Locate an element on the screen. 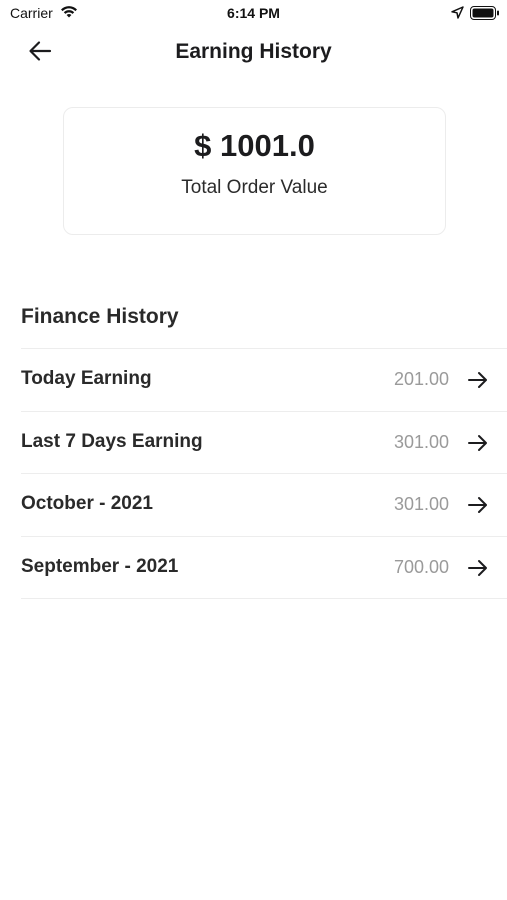 This screenshot has width=507, height=900. finance-row-september-2021: September - 2021 700.00 is located at coordinates (264, 568).